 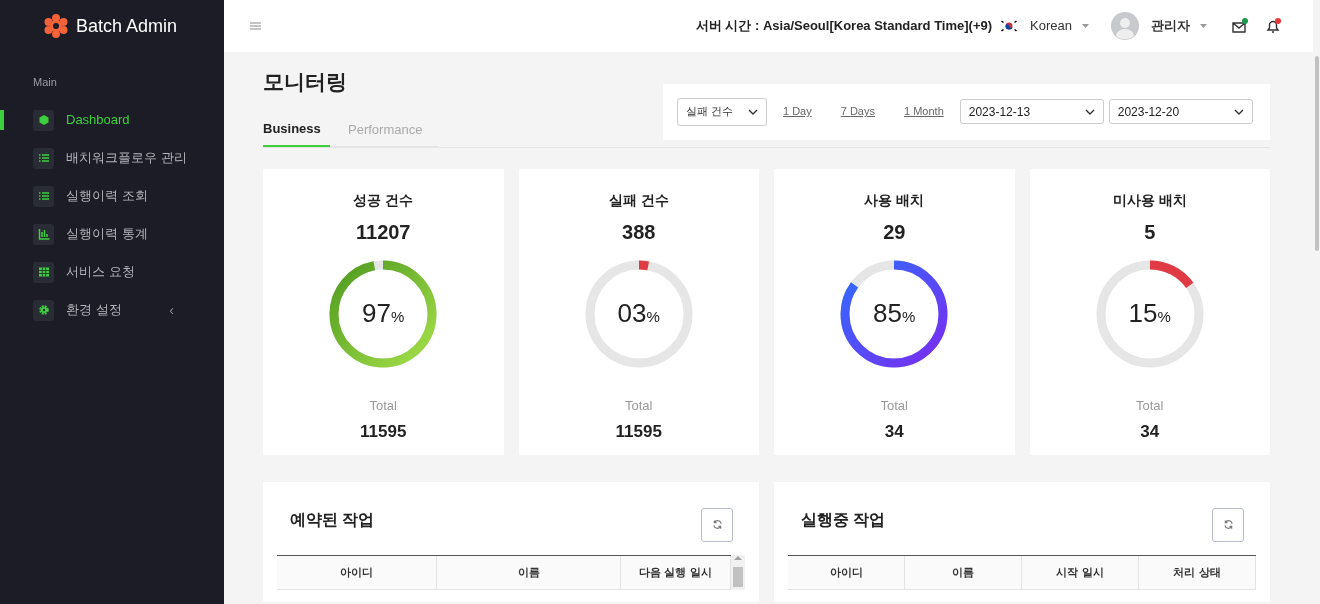 I want to click on sidebar-item: 서비스 요청, so click(x=100, y=272).